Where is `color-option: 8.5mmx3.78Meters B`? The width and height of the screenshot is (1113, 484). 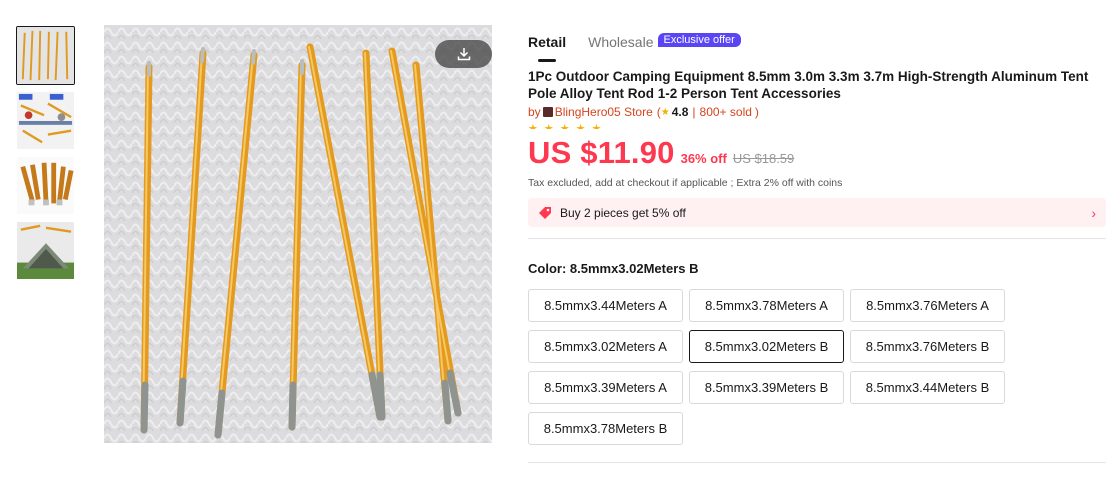
color-option: 8.5mmx3.78Meters B is located at coordinates (605, 428).